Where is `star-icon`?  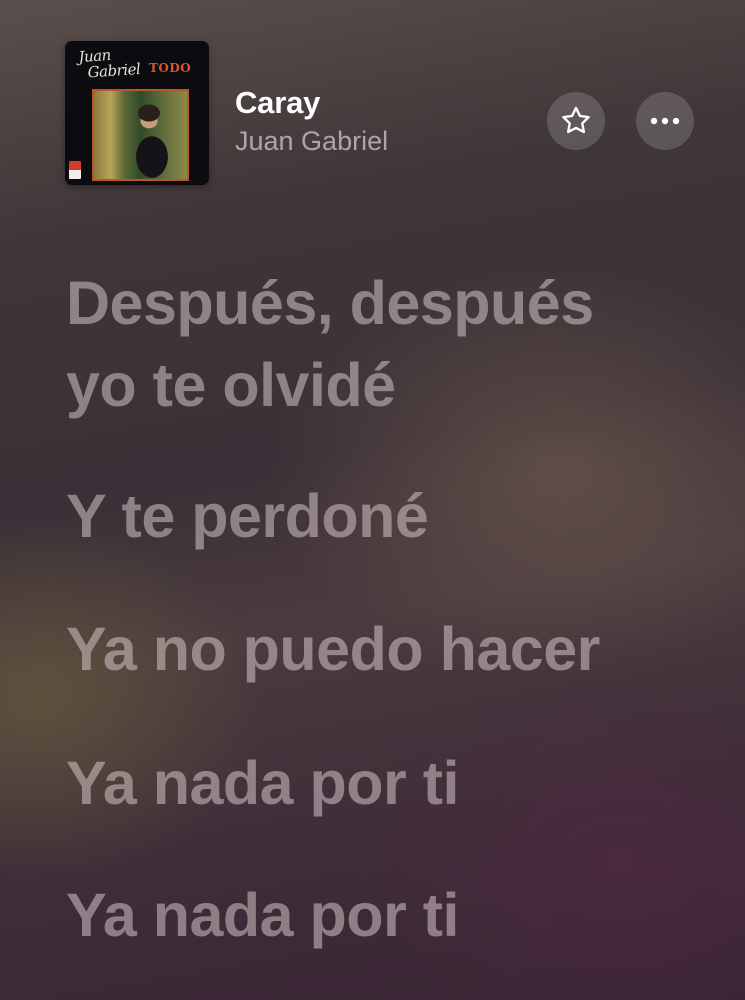
star-icon is located at coordinates (576, 121).